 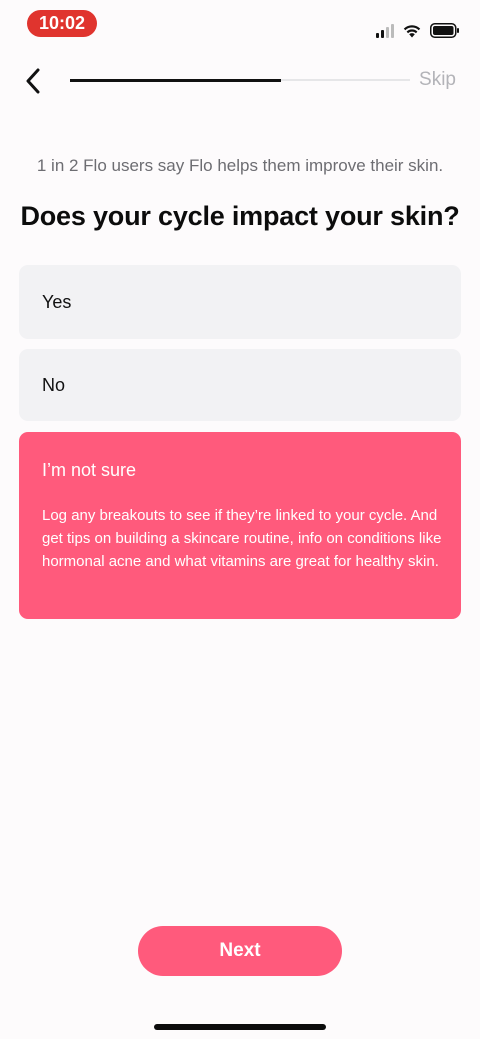 I want to click on option-no: No, so click(x=240, y=385).